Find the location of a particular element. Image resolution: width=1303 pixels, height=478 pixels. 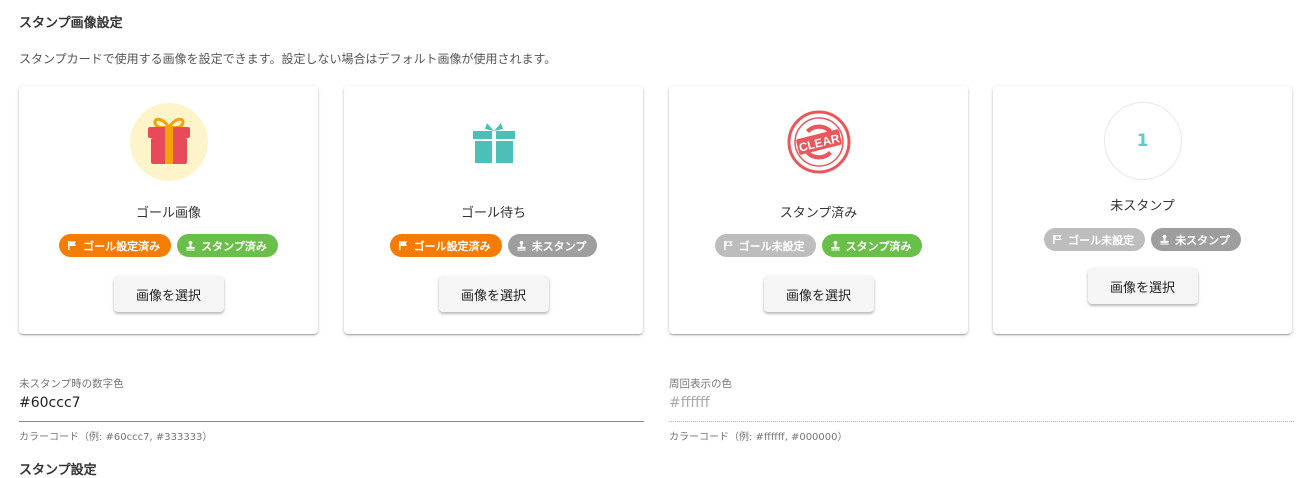

cycle-color-hint: カラーコード（例: #ffffff, #000000） is located at coordinates (758, 437).